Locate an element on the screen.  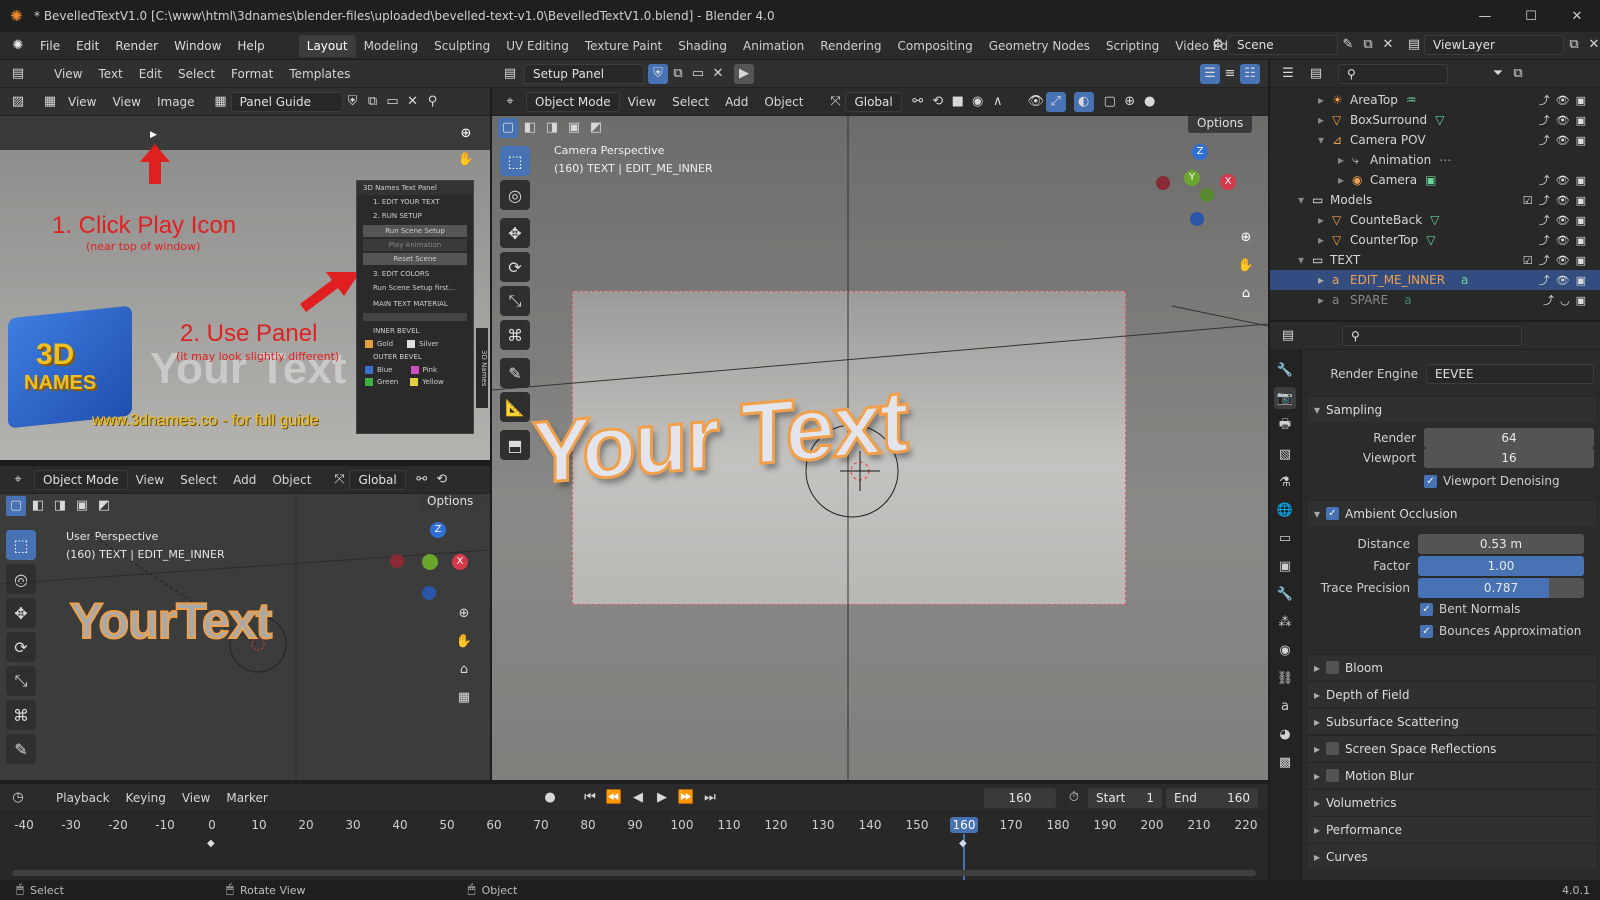
outliner-row: ▸ a SPARE a ⤴◡▣ is located at coordinates (1435, 300).